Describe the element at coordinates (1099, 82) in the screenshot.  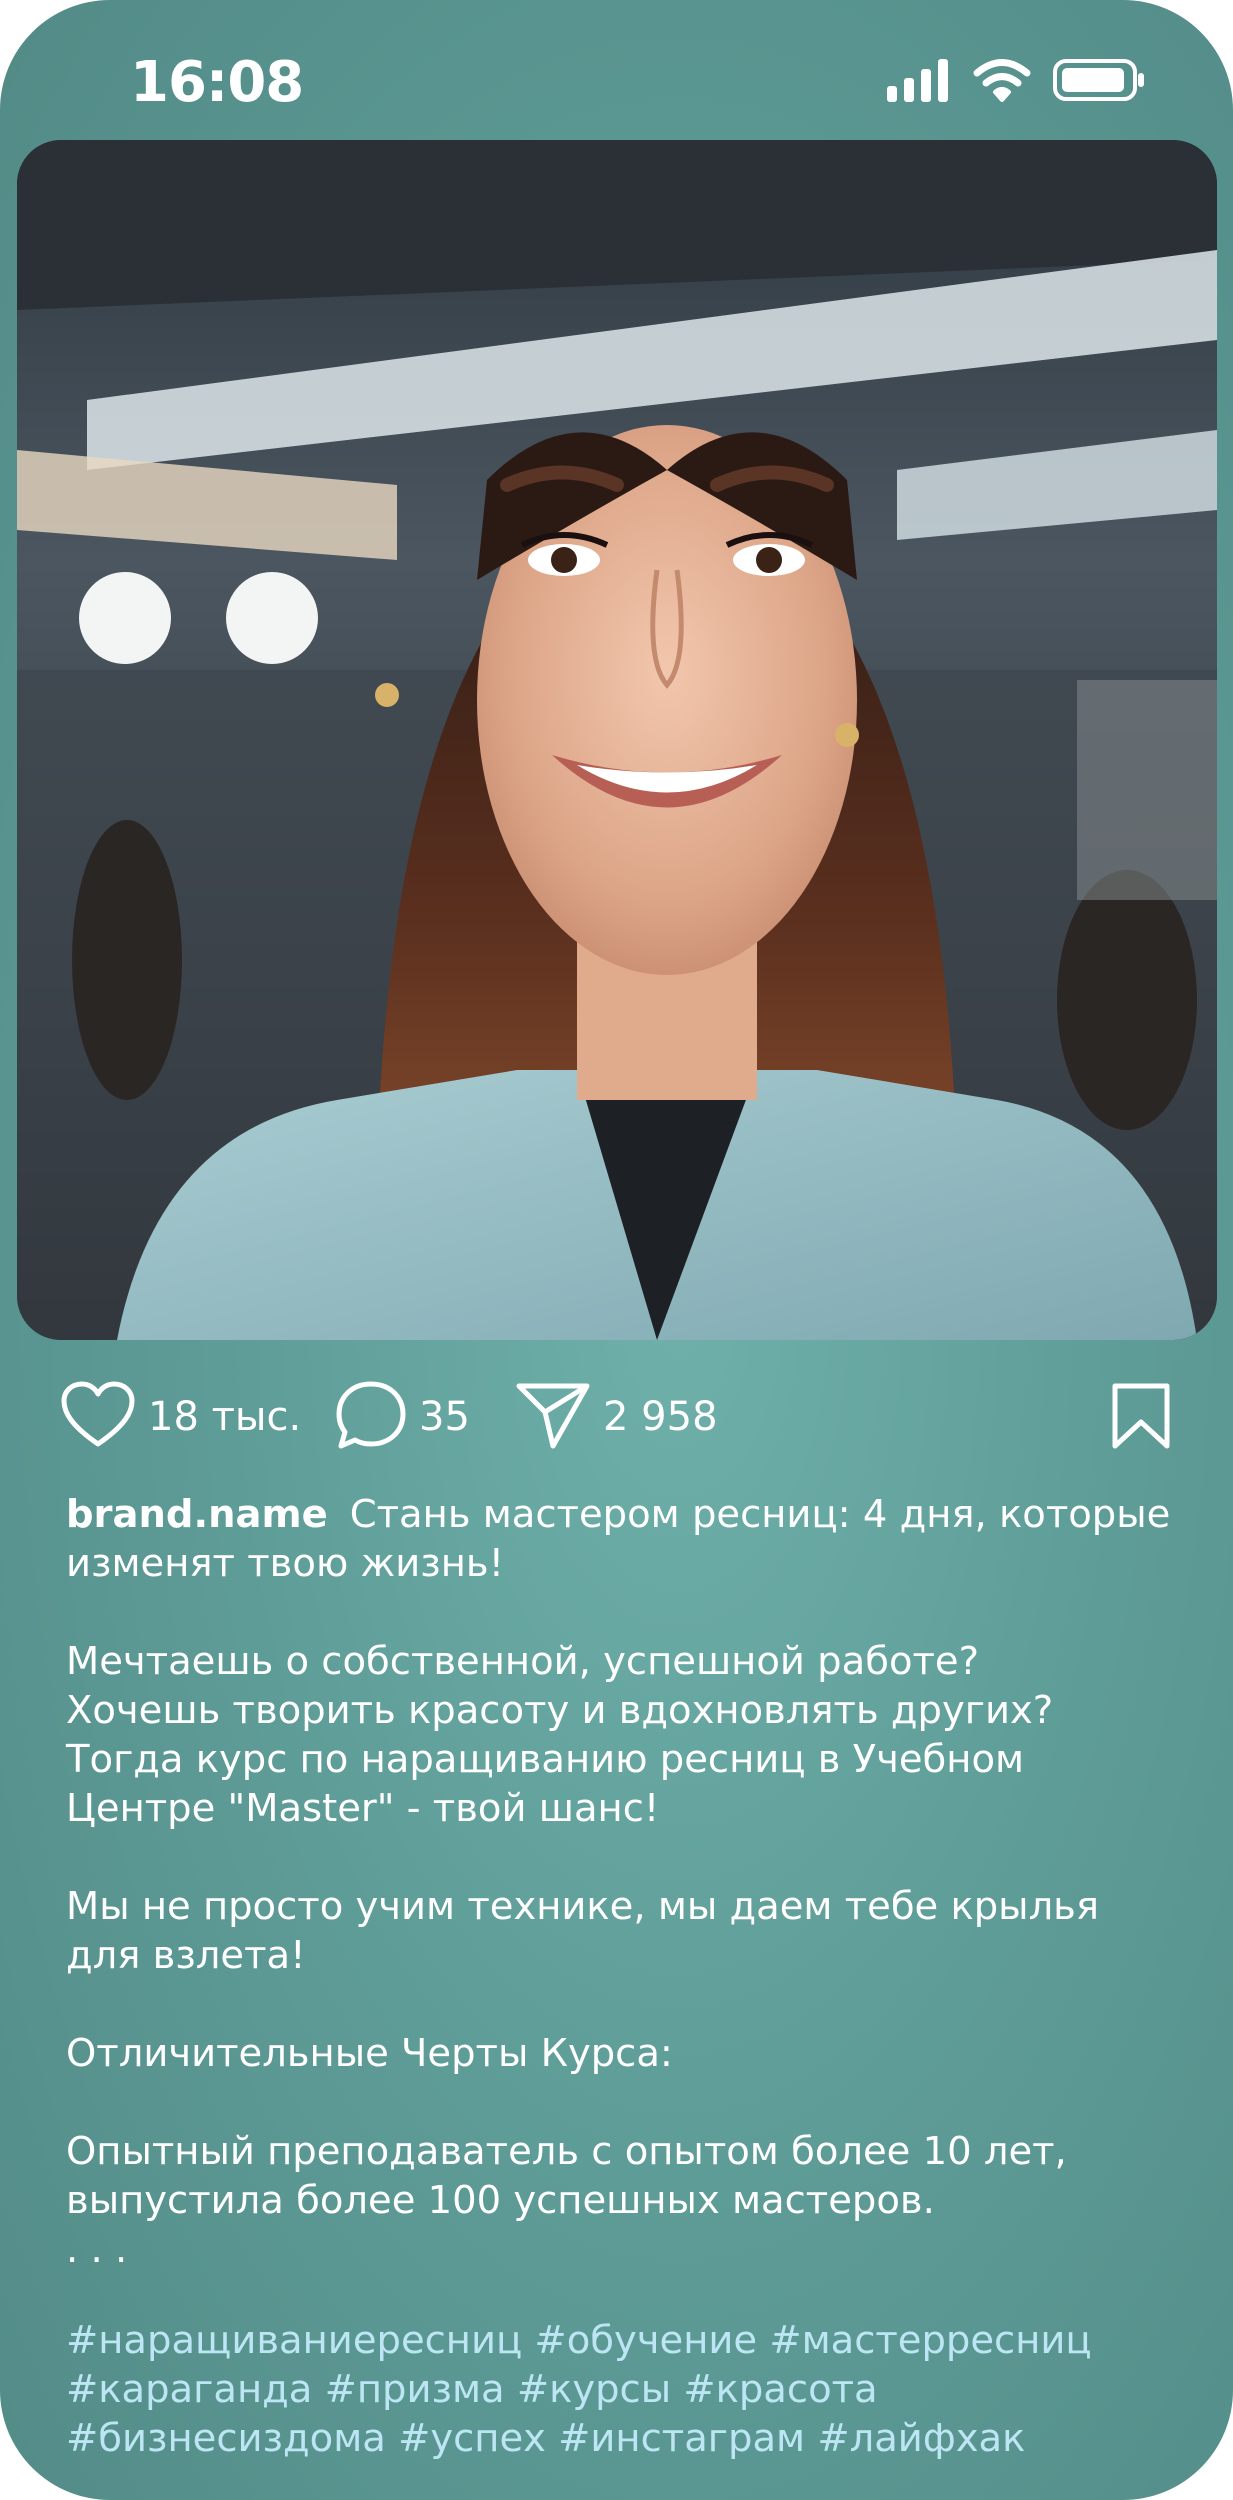
I see `battery-icon` at that location.